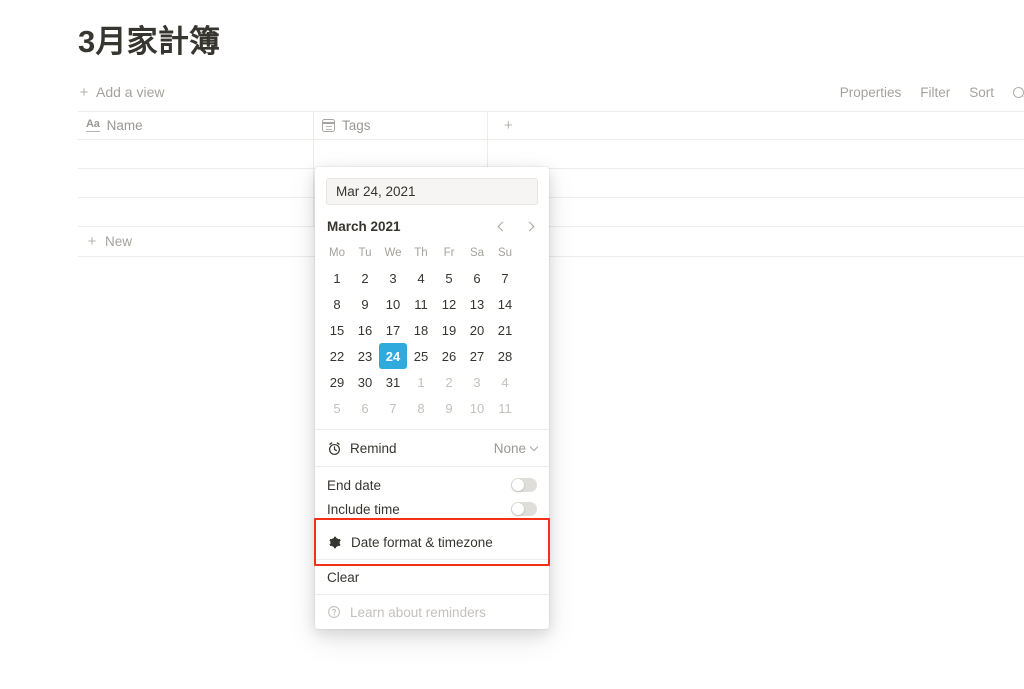 The height and width of the screenshot is (689, 1024). Describe the element at coordinates (130, 92) in the screenshot. I see `add-view-label: Add a view` at that location.